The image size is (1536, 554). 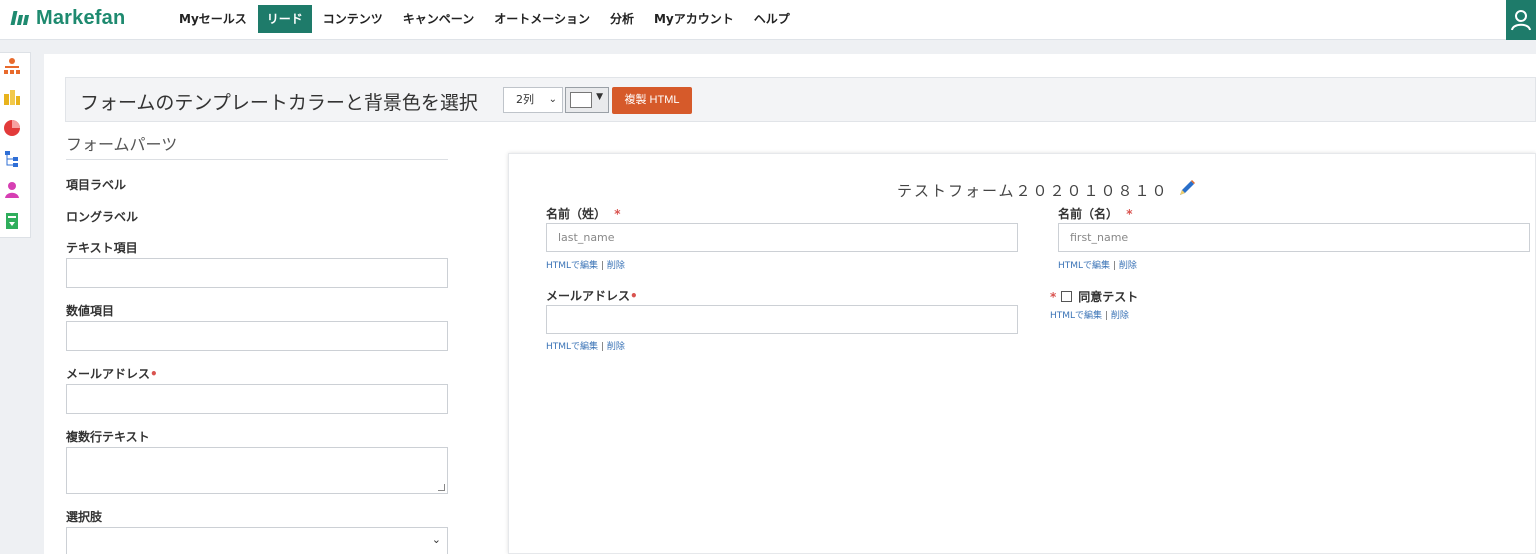 I want to click on form-export-icon, so click(x=12, y=221).